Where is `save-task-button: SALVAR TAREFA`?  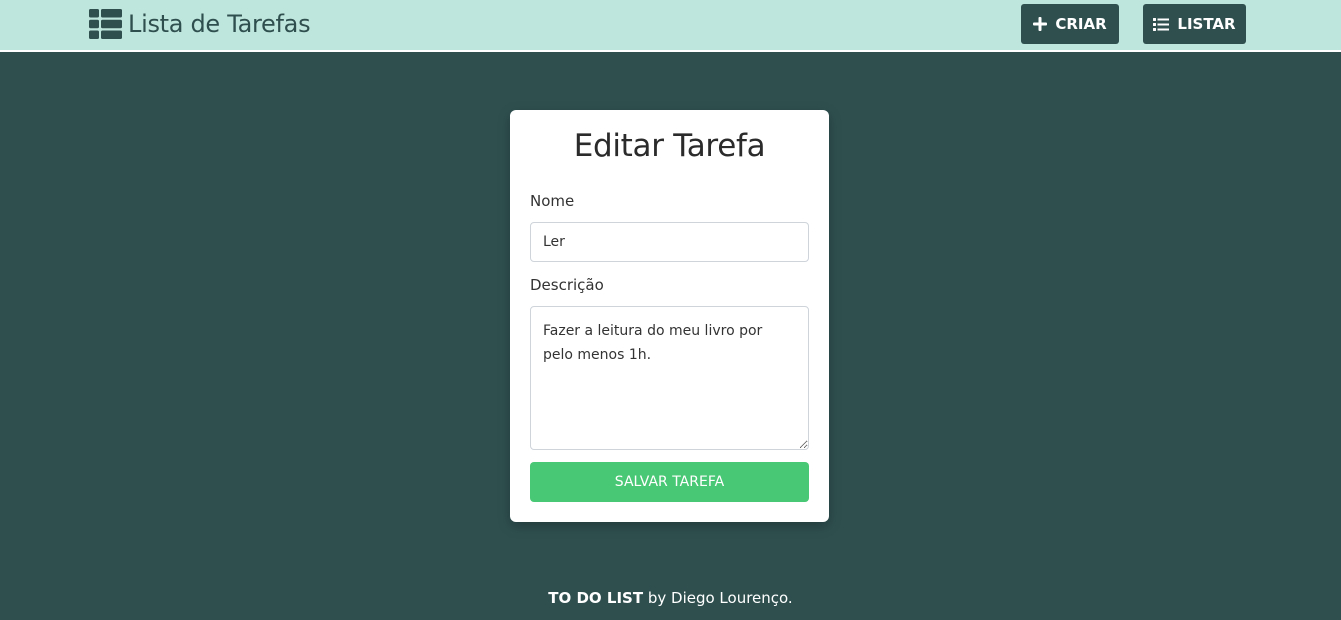 save-task-button: SALVAR TAREFA is located at coordinates (669, 482).